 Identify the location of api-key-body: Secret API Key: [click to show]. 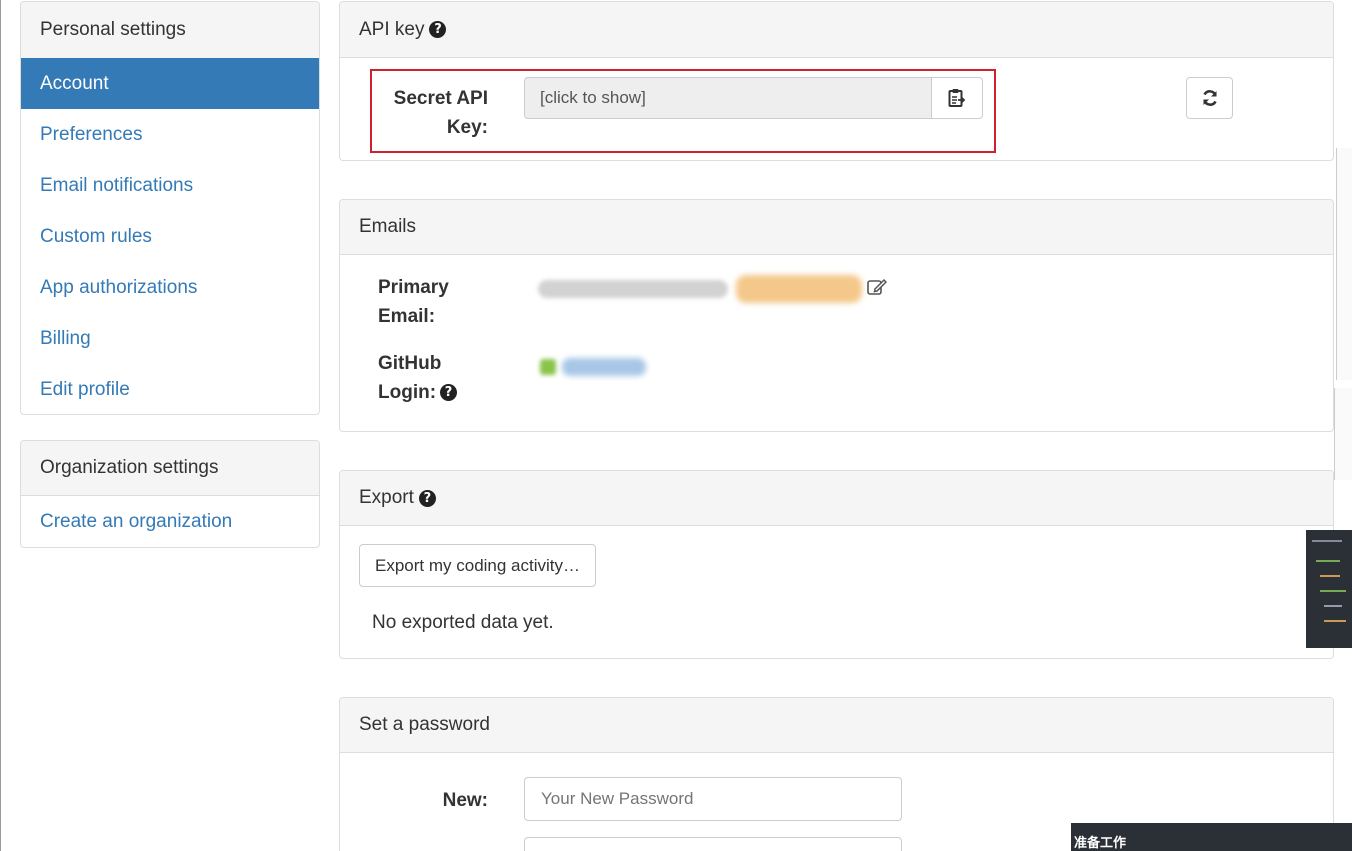
(836, 109).